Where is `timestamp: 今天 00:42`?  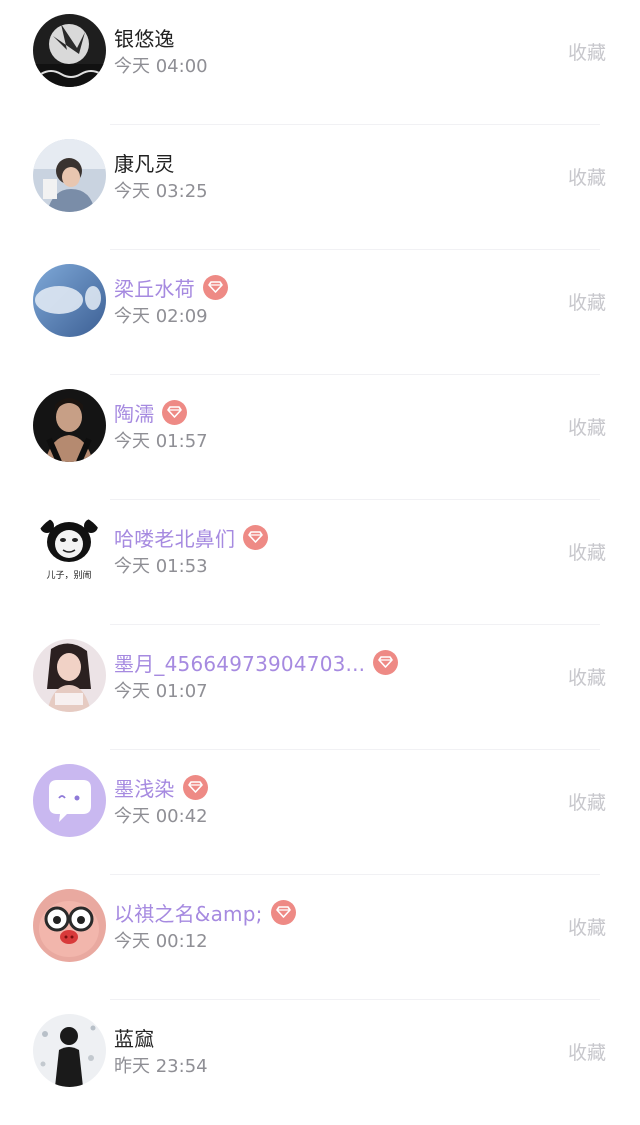 timestamp: 今天 00:42 is located at coordinates (161, 816).